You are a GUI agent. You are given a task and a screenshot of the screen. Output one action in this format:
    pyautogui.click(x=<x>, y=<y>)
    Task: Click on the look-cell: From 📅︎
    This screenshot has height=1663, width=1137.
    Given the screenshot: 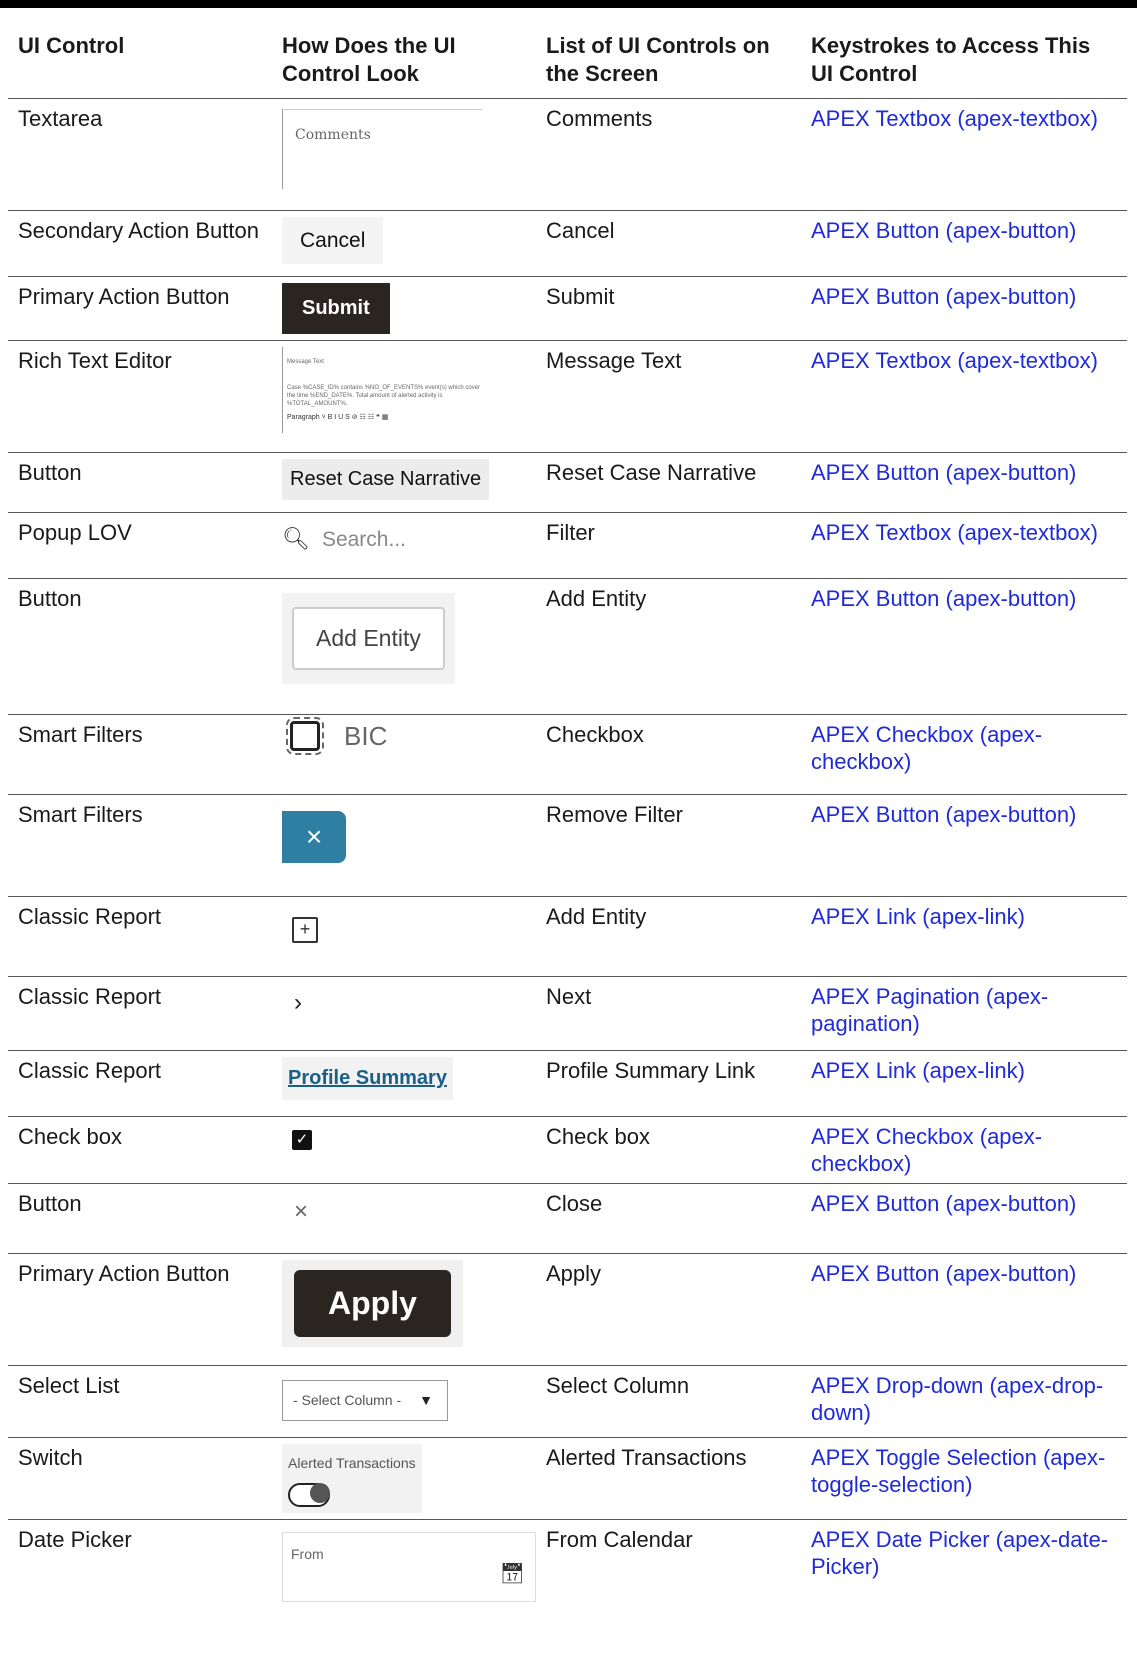 What is the action you would take?
    pyautogui.click(x=404, y=1565)
    